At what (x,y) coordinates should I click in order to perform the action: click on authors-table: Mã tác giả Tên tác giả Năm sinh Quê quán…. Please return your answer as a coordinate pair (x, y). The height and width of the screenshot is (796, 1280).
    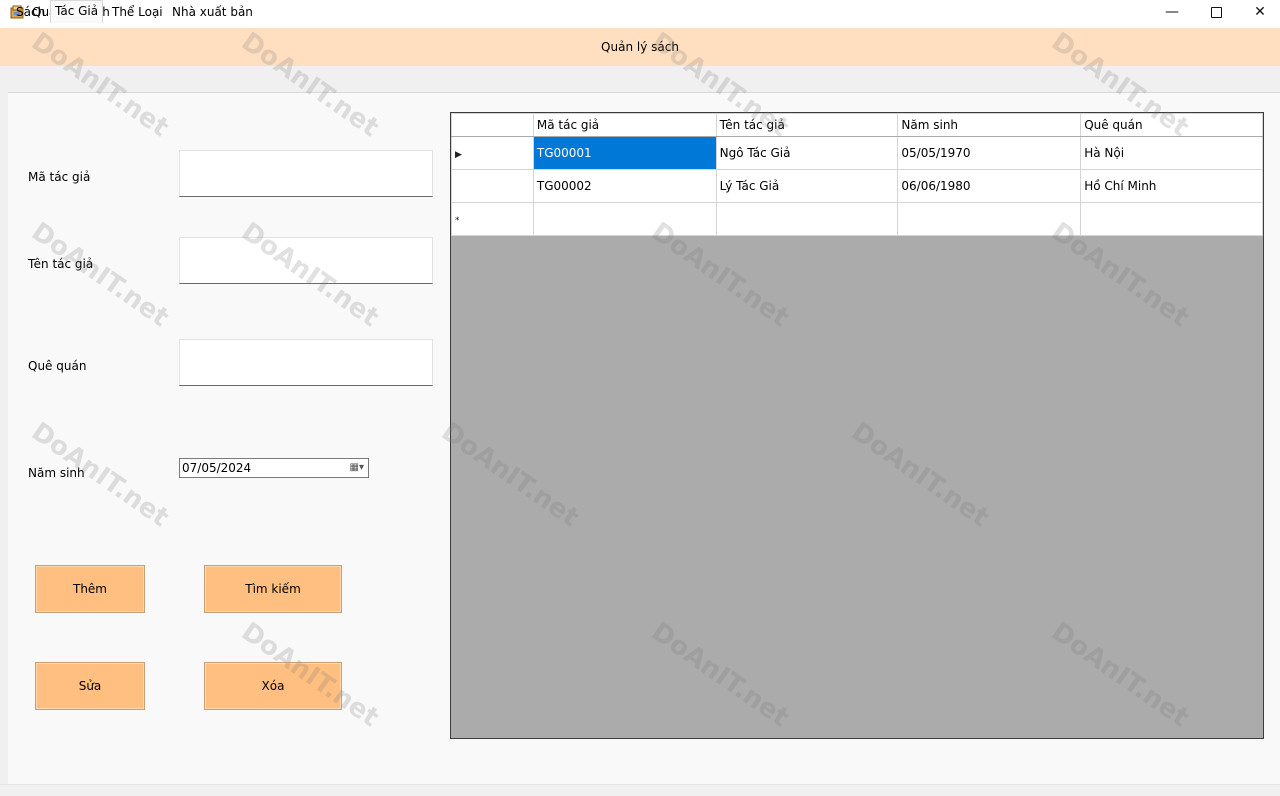
    Looking at the image, I should click on (857, 174).